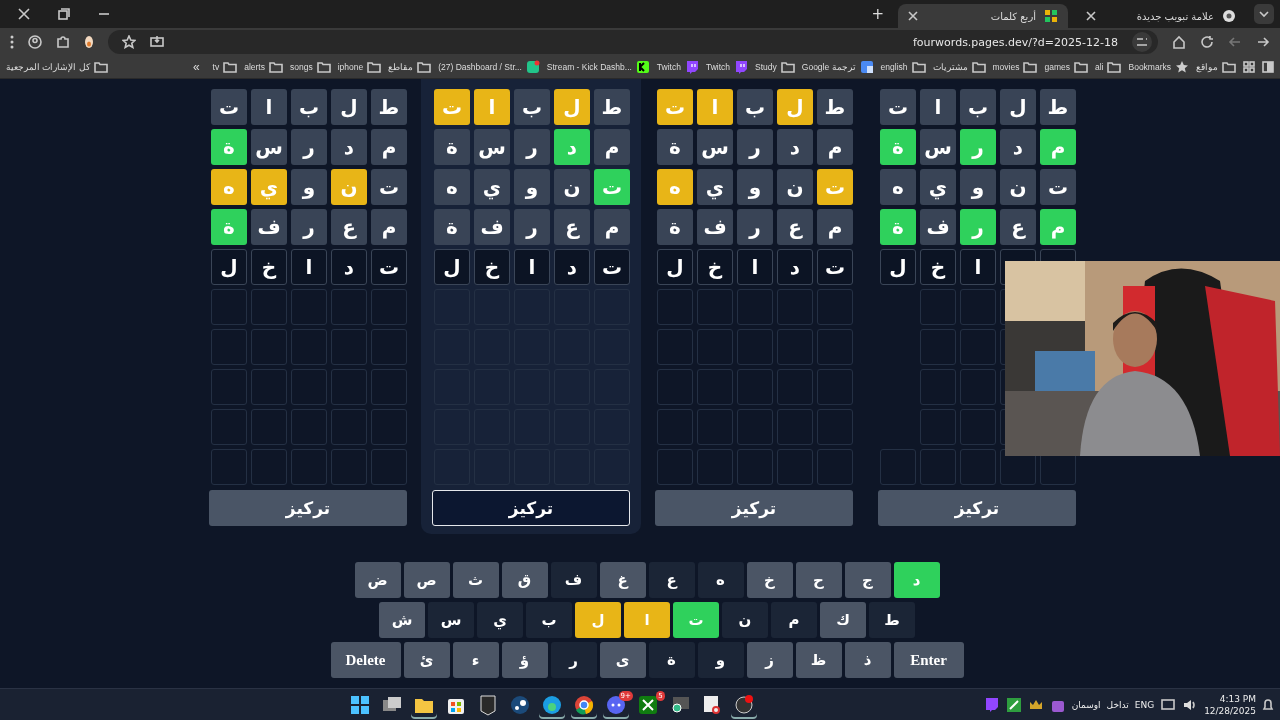  I want to click on bookmark: movies, so click(1015, 67).